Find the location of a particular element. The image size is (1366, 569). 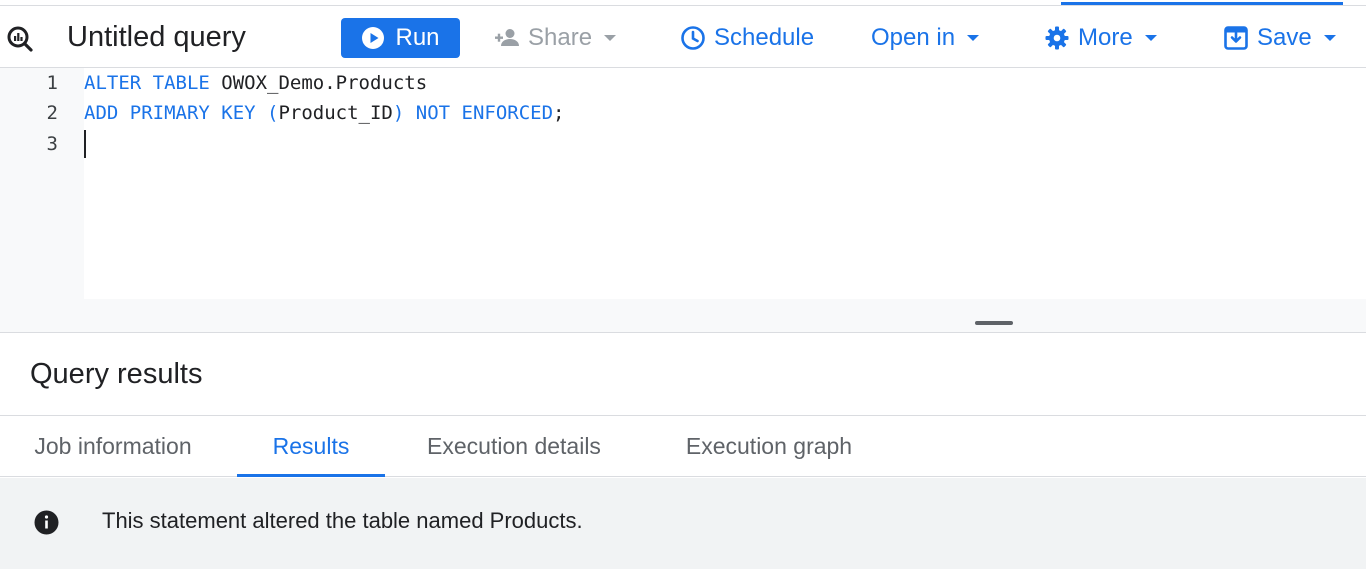

tab-execution-graph: Execution graph is located at coordinates (769, 446).